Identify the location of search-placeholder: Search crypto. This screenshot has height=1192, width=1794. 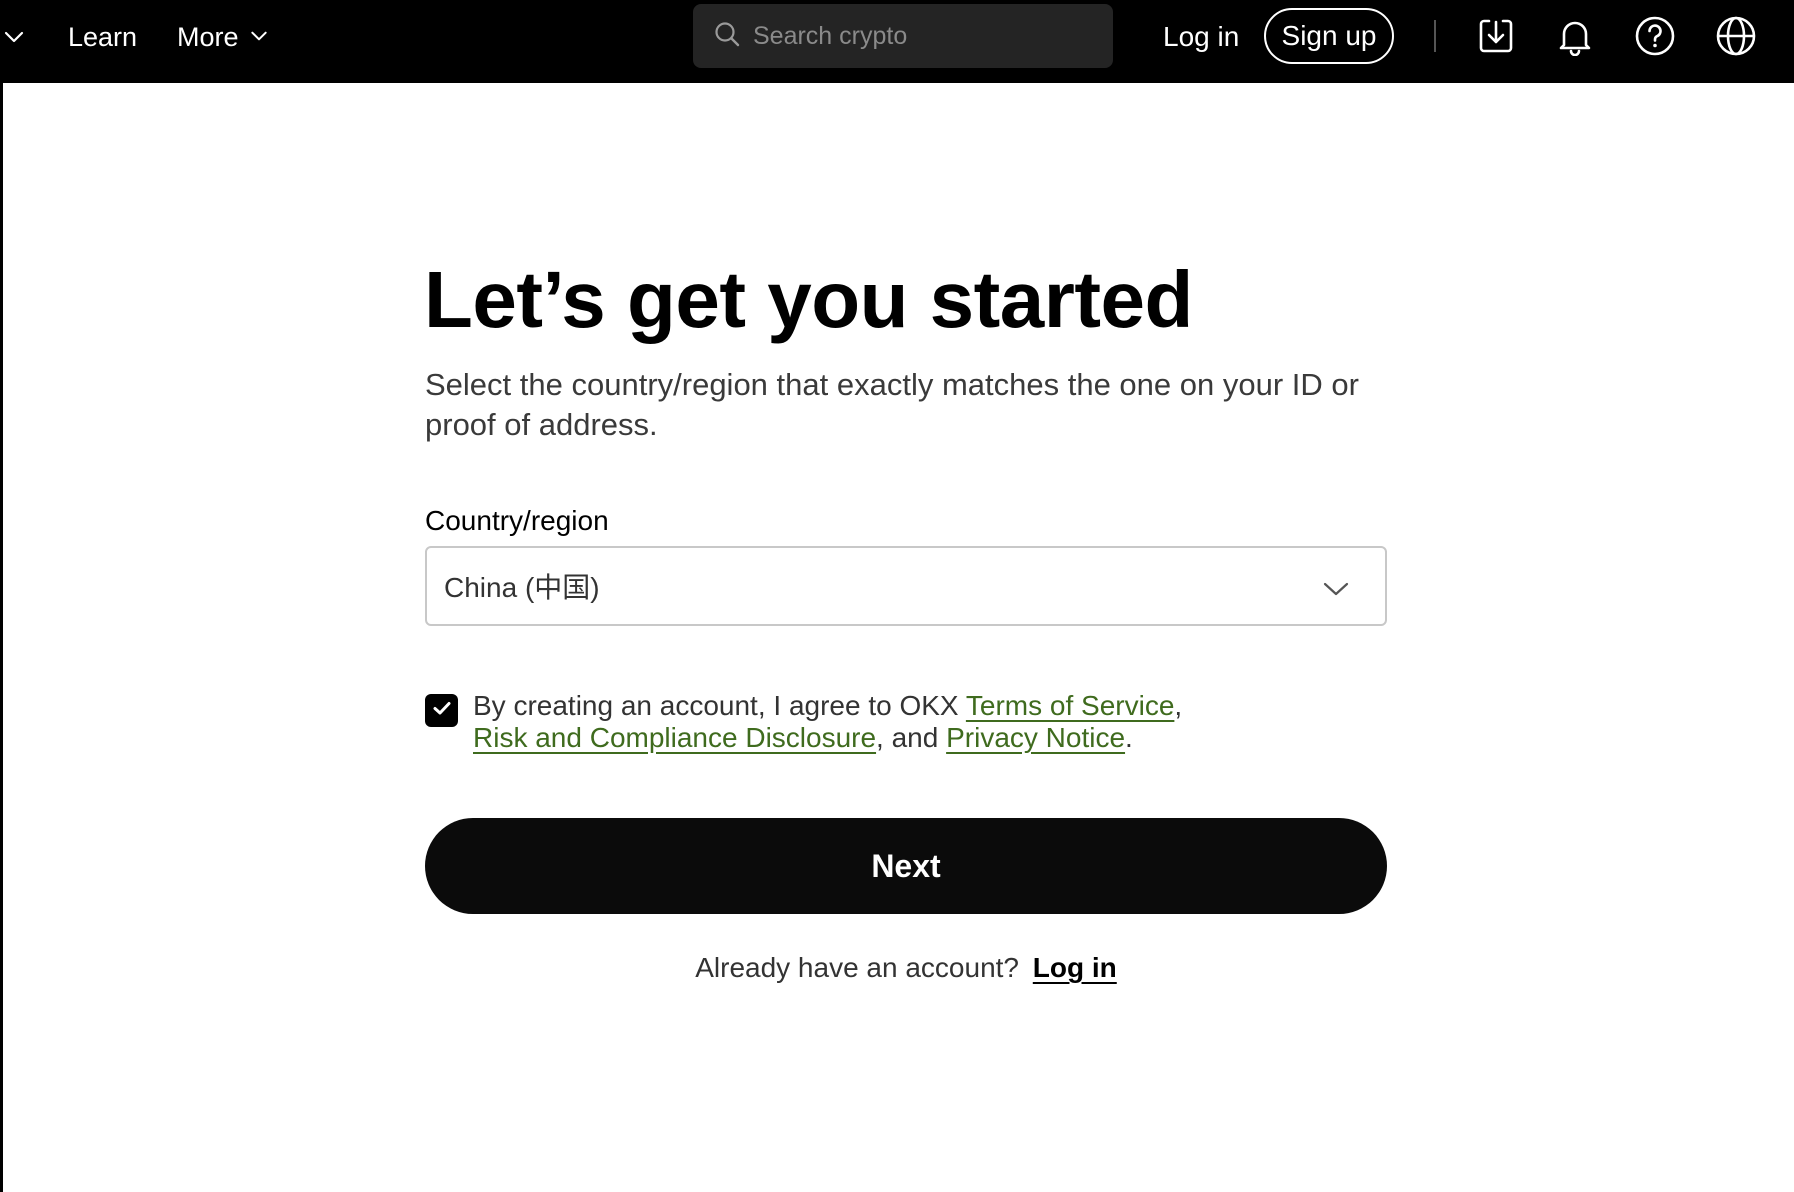
(830, 35).